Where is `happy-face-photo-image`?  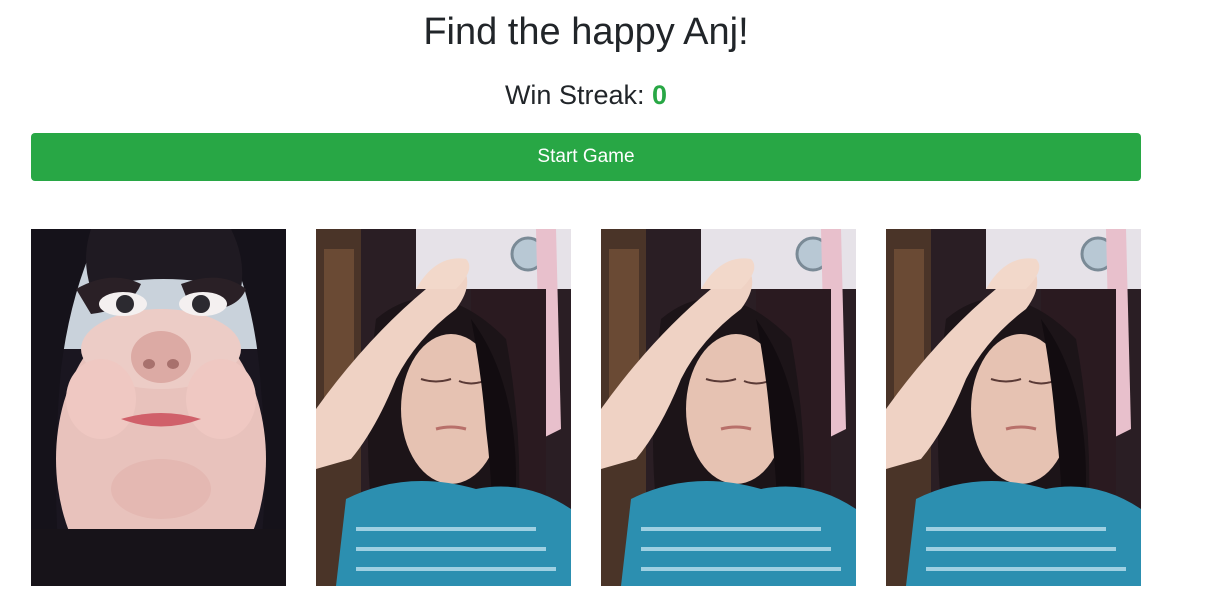
happy-face-photo-image is located at coordinates (158, 407).